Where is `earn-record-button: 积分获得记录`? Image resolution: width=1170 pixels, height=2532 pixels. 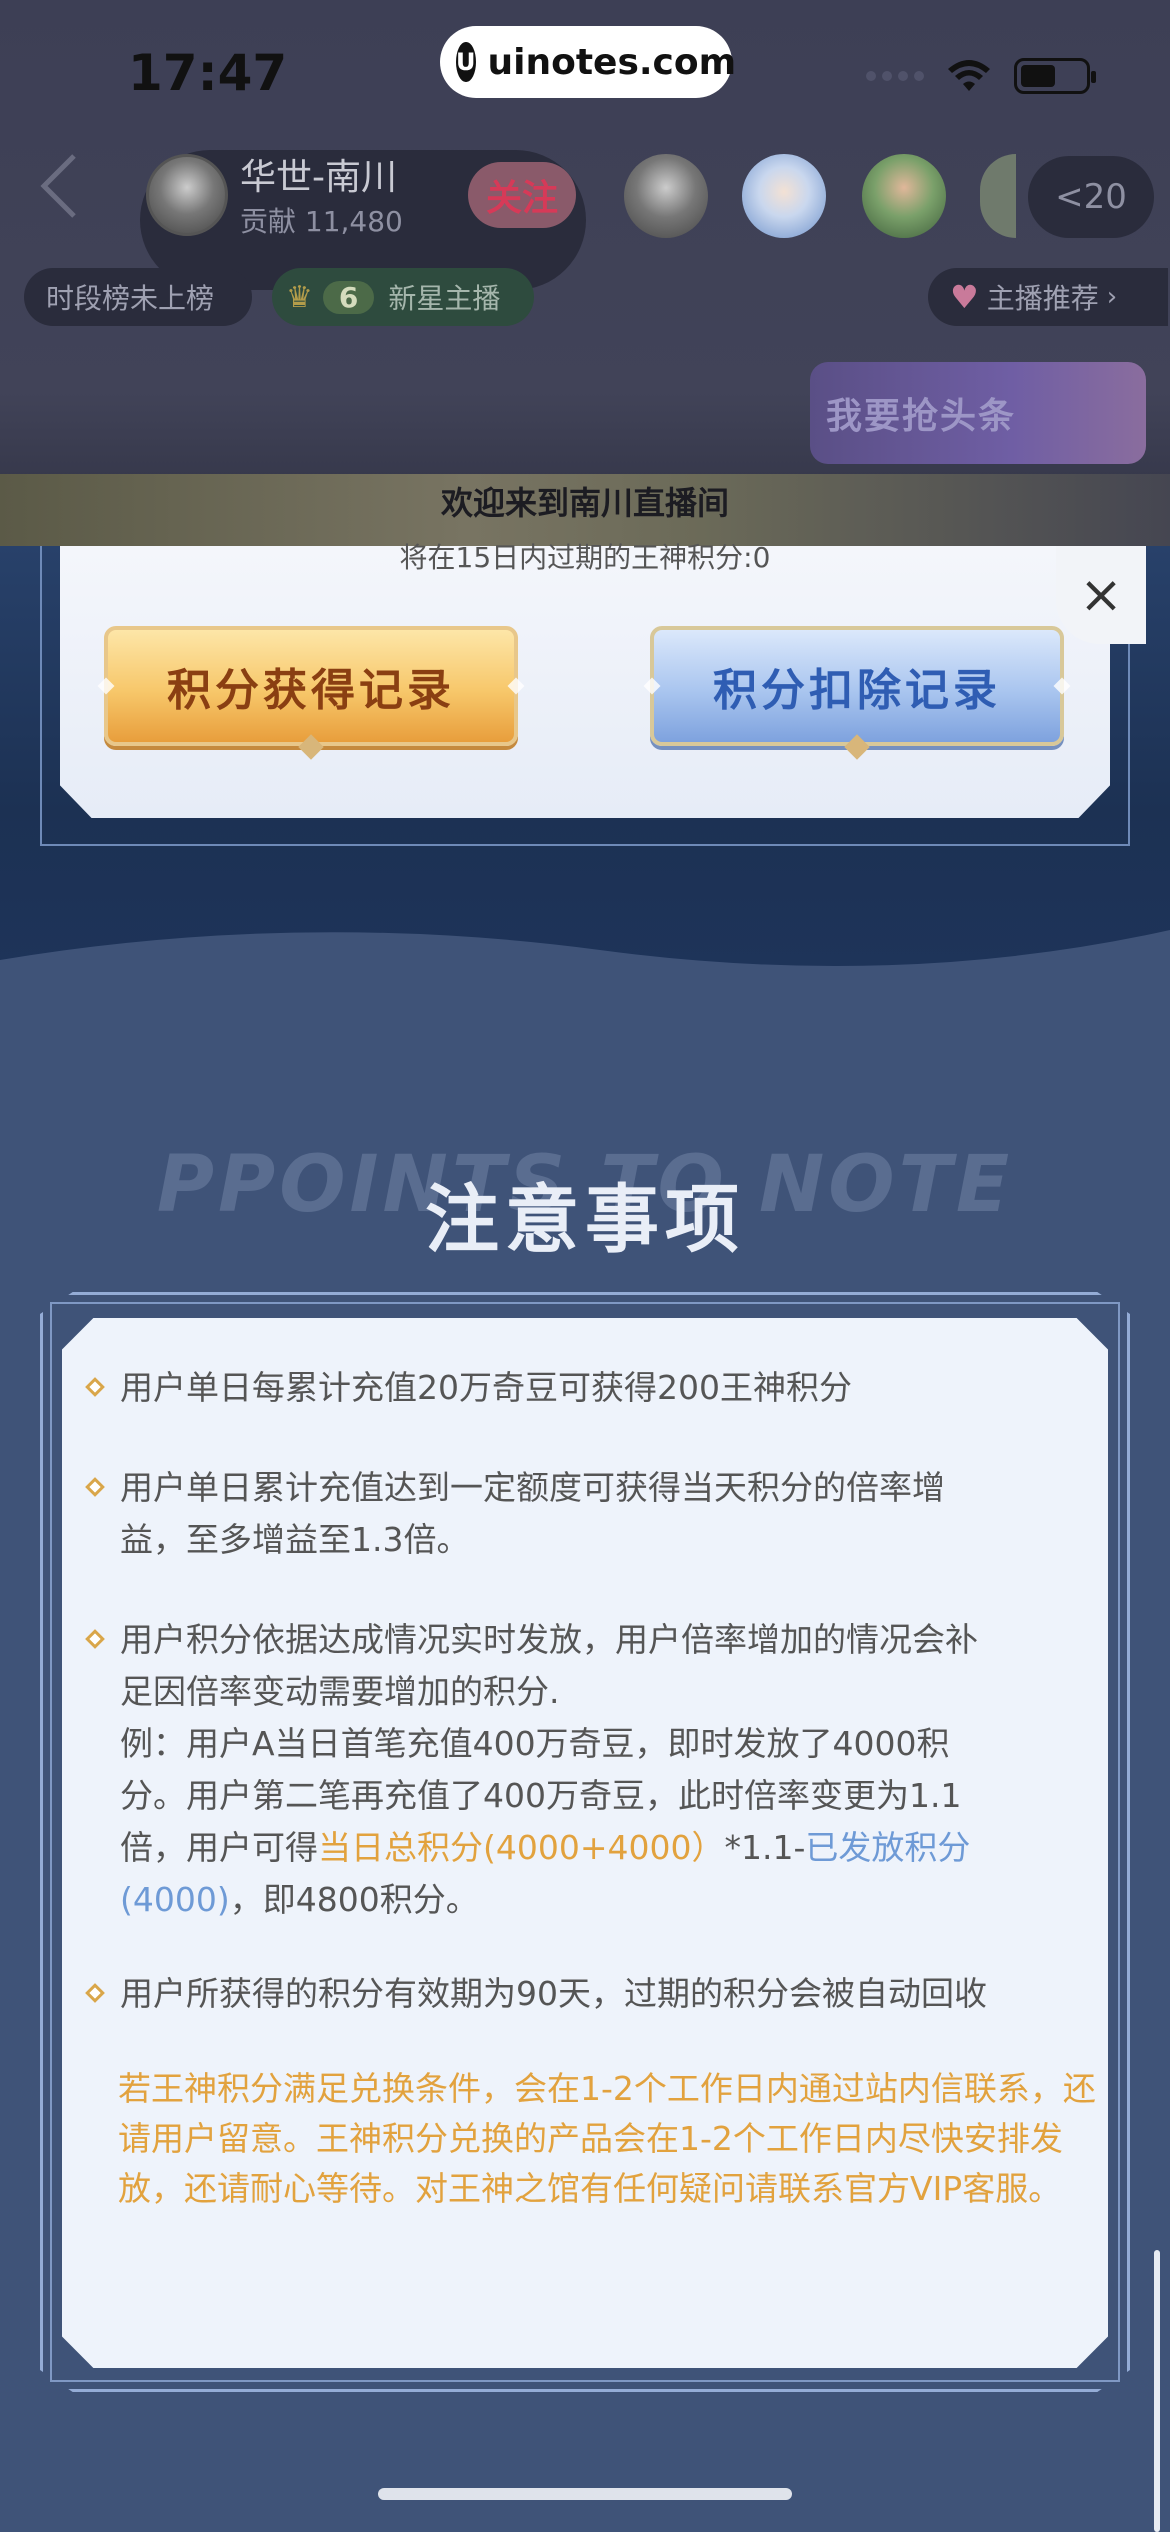 earn-record-button: 积分获得记录 is located at coordinates (311, 693).